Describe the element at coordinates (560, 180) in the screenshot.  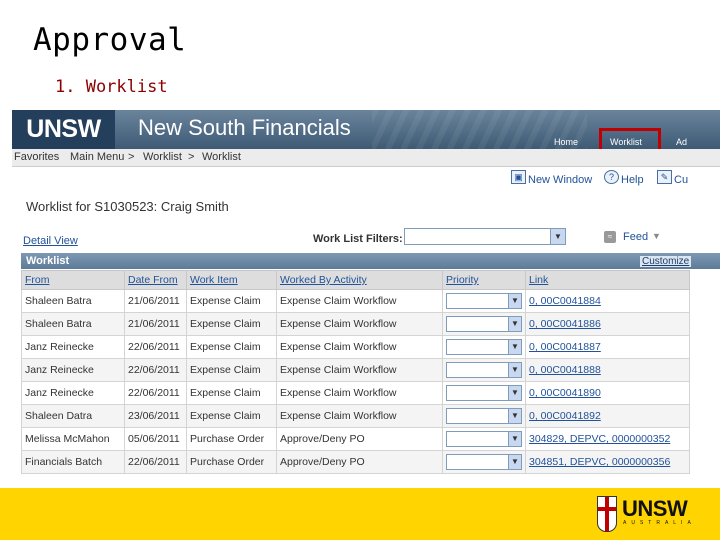
I see `new-window-link: New Window` at that location.